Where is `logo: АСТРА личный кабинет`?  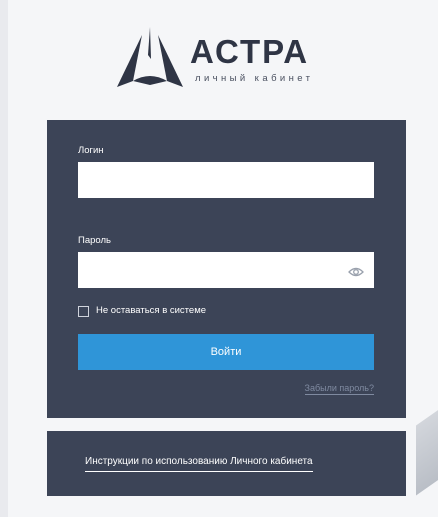 logo: АСТРА личный кабинет is located at coordinates (230, 59).